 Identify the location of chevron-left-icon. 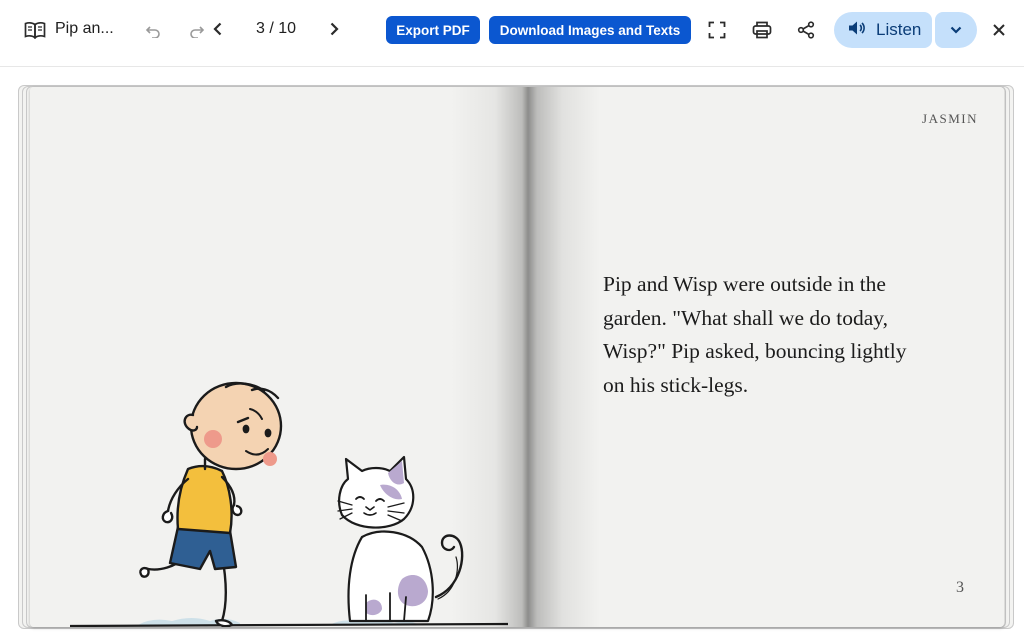
(218, 31).